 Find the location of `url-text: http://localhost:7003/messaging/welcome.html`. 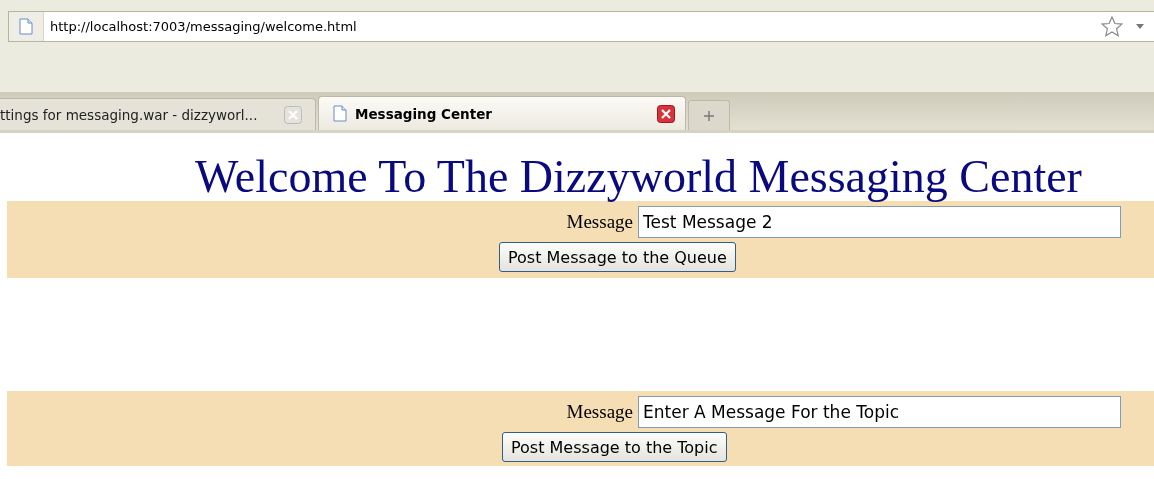

url-text: http://localhost:7003/messaging/welcome.html is located at coordinates (204, 26).